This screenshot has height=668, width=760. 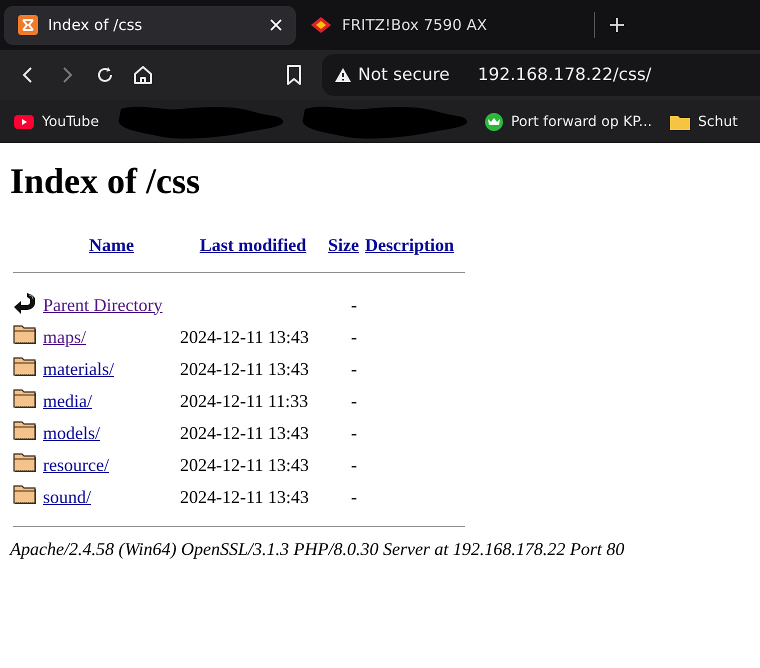 What do you see at coordinates (318, 549) in the screenshot?
I see `server-signature: Apache/2.4.58 (Win64) OpenSSL/3.1.3 PHP/8.0.30 Server at 192.168.178.22 Port 80` at bounding box center [318, 549].